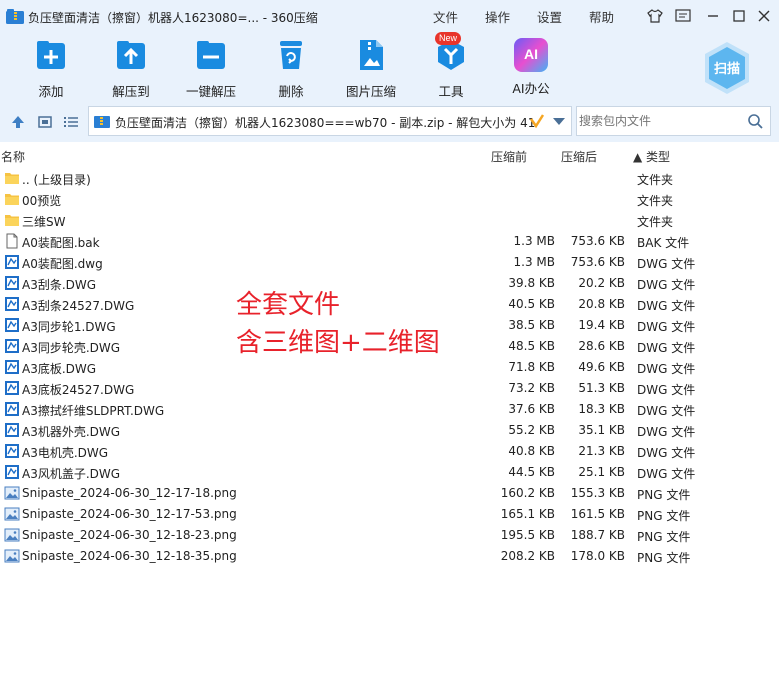 This screenshot has width=779, height=686. Describe the element at coordinates (389, 472) in the screenshot. I see `file-row: A3风机盖子.DWG 44.5 KB 25.1 KB DWG 文件` at that location.